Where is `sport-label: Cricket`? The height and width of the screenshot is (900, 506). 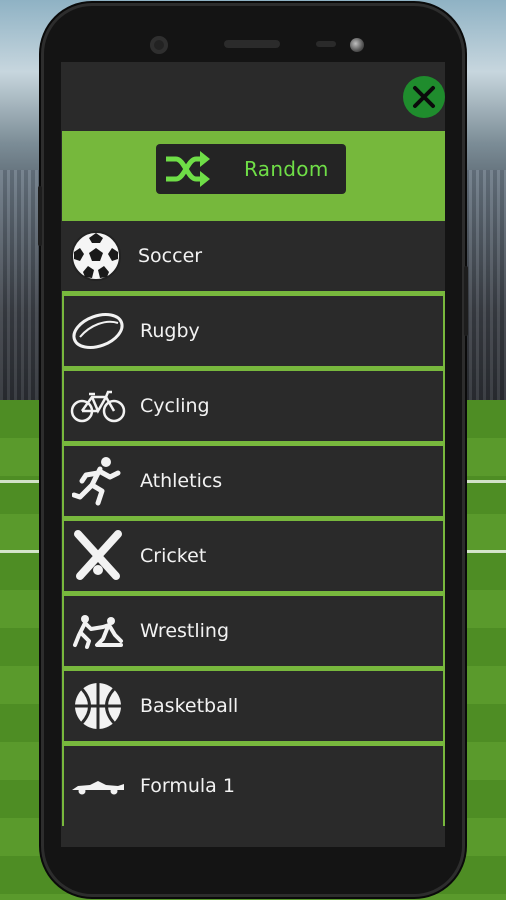 sport-label: Cricket is located at coordinates (173, 556).